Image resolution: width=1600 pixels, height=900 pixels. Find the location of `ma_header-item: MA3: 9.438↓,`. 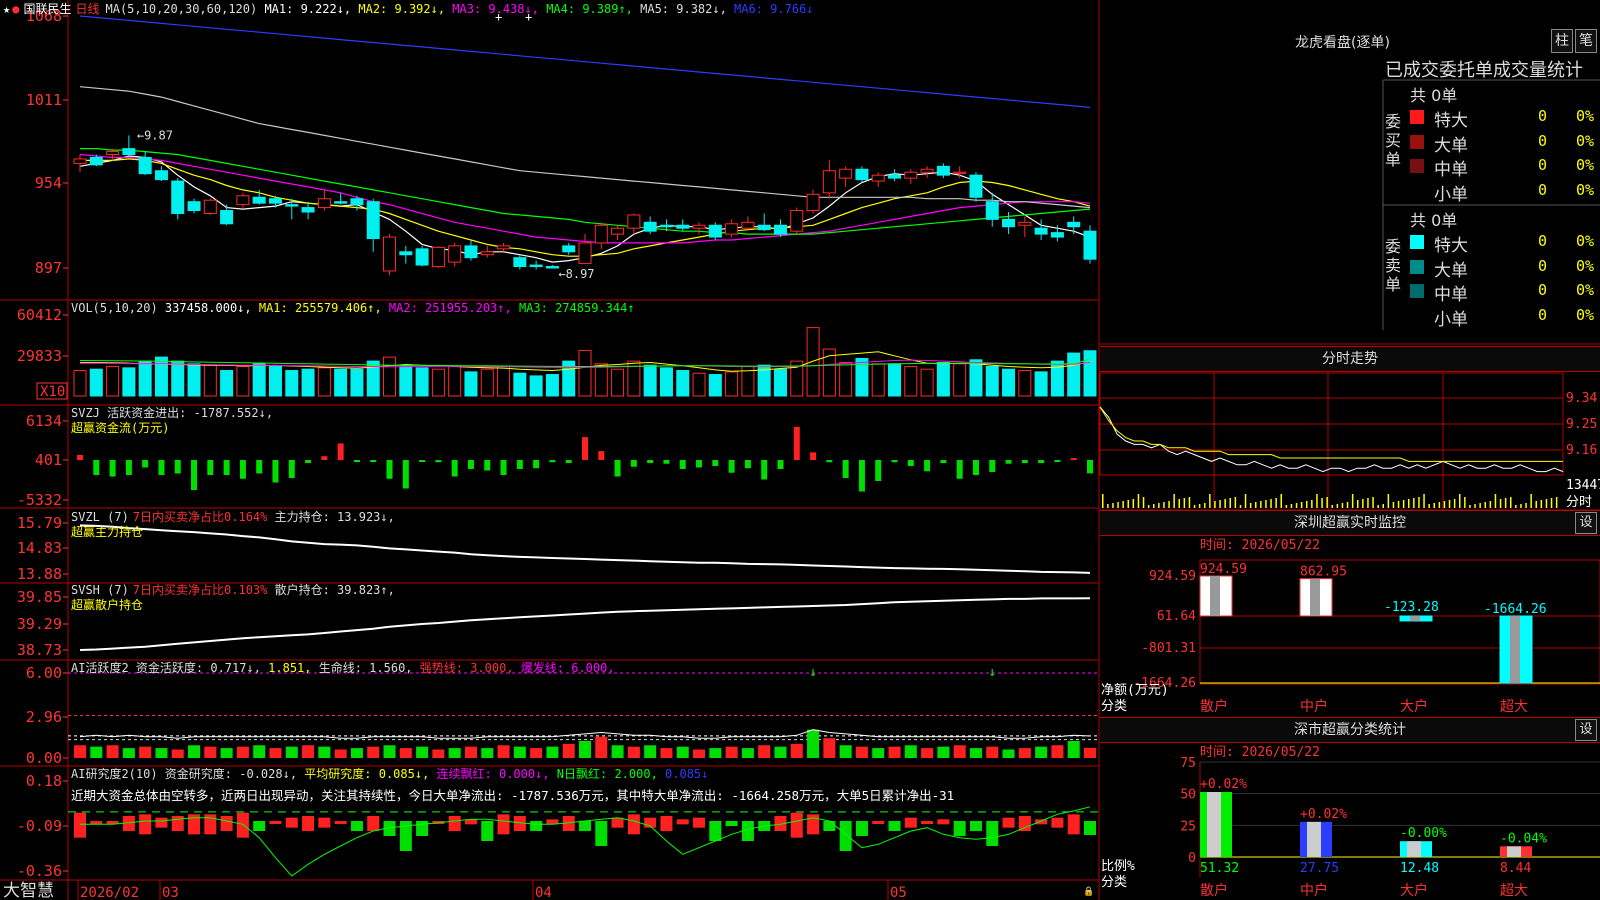

ma_header-item: MA3: 9.438↓, is located at coordinates (492, 9).